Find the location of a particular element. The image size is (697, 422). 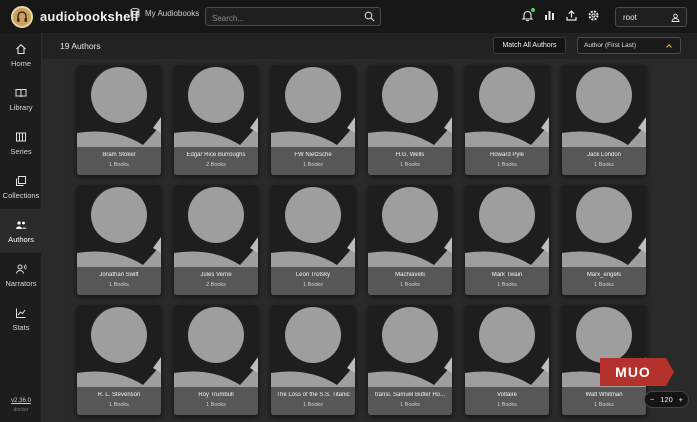

library-name: My Audiobooks is located at coordinates (172, 13).